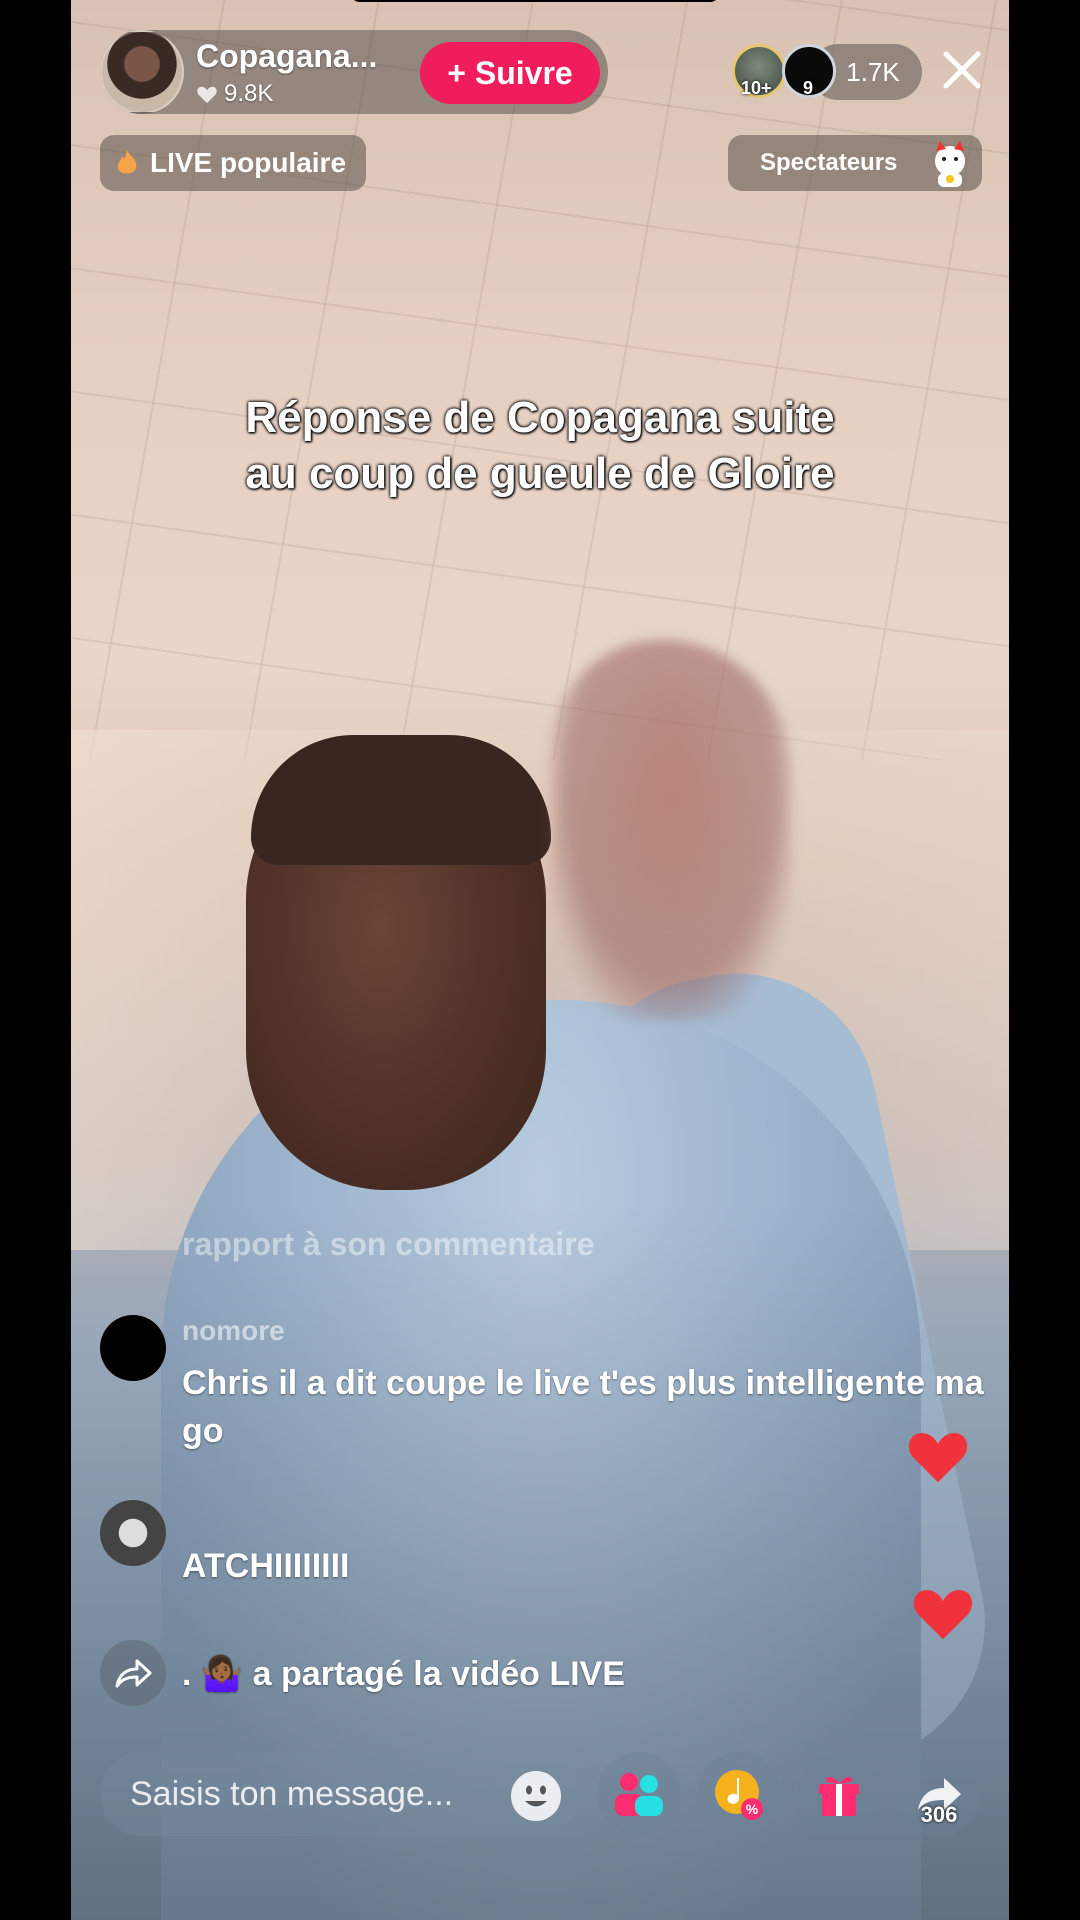 This screenshot has width=1080, height=1920. What do you see at coordinates (388, 1244) in the screenshot?
I see `faded-comment: rapport à son commentaire` at bounding box center [388, 1244].